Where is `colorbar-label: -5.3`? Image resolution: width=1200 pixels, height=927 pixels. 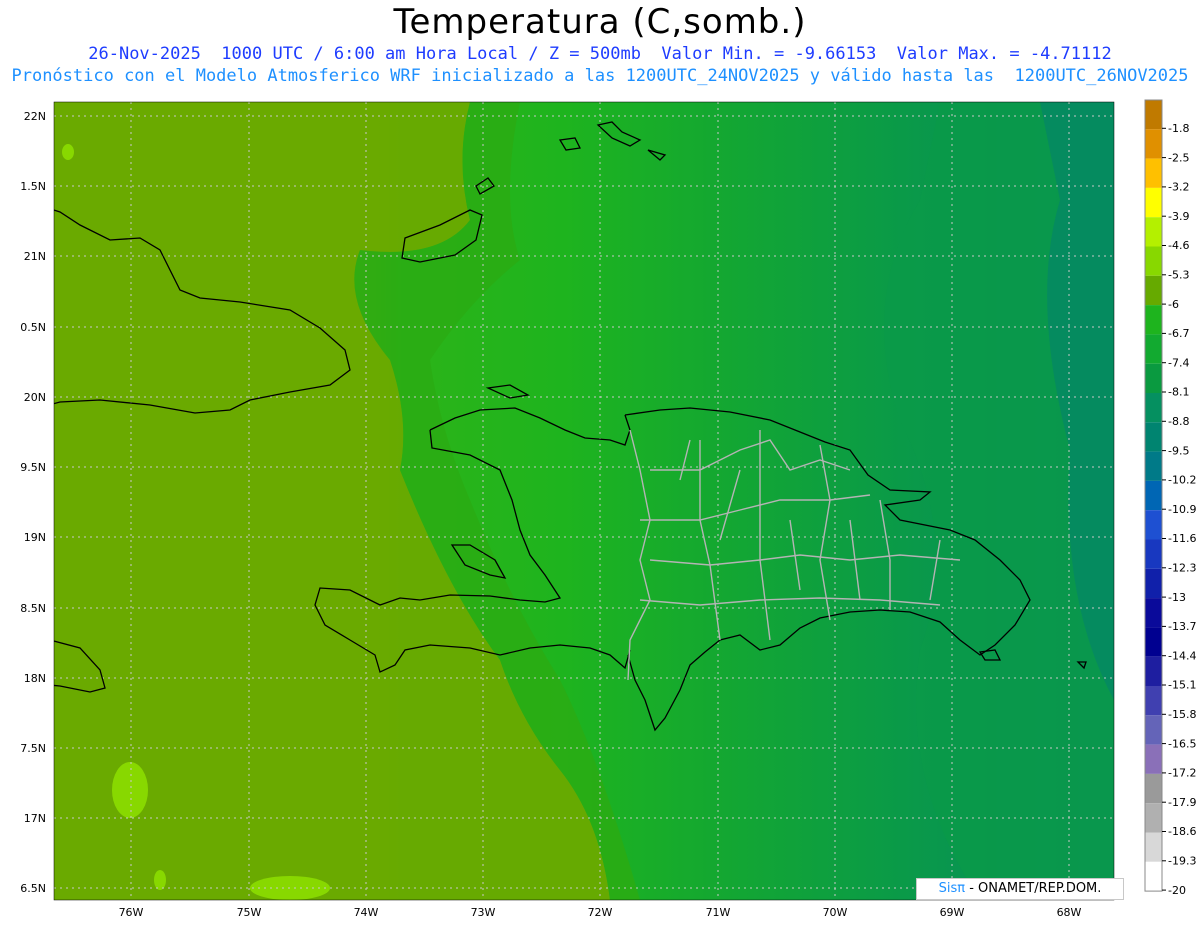 colorbar-label: -5.3 is located at coordinates (1178, 275).